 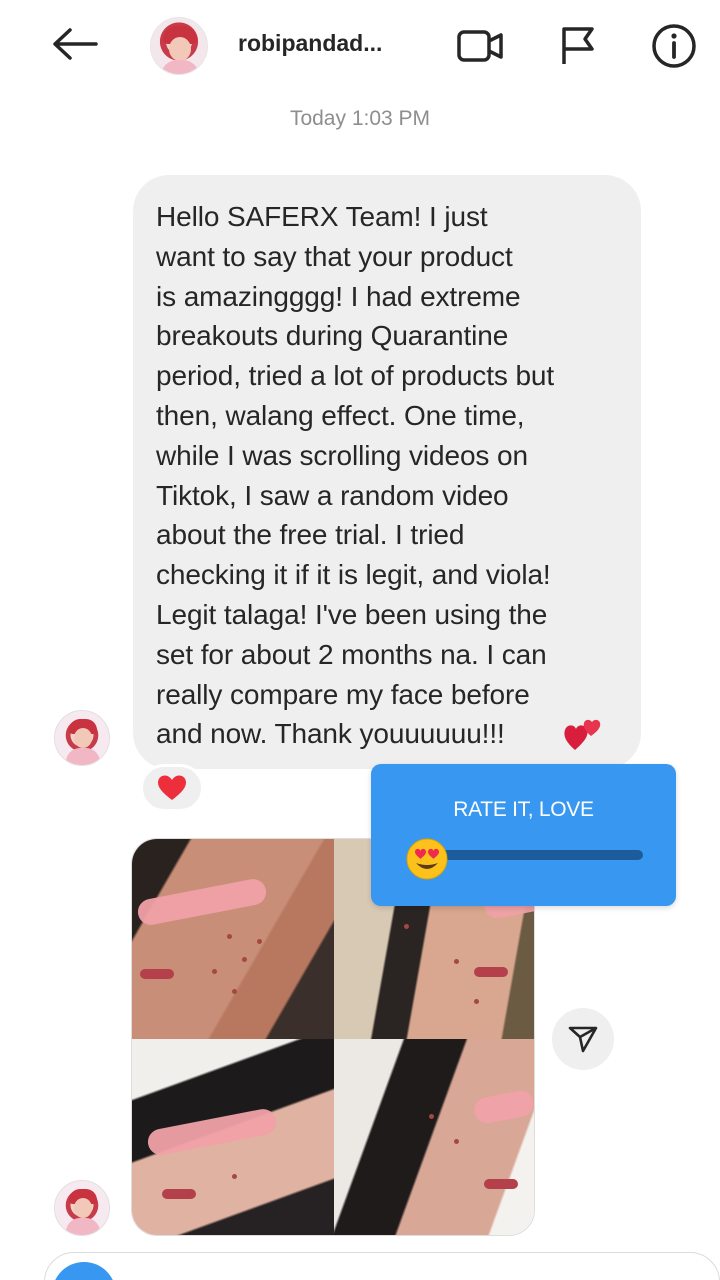 I want to click on paper-plane-icon, so click(x=583, y=1039).